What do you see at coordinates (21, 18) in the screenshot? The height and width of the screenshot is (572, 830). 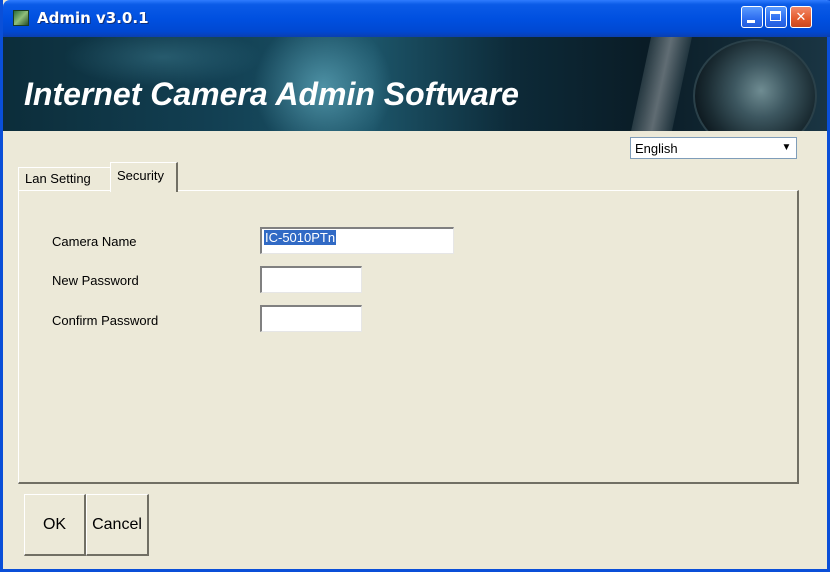 I see `camera-app-icon` at bounding box center [21, 18].